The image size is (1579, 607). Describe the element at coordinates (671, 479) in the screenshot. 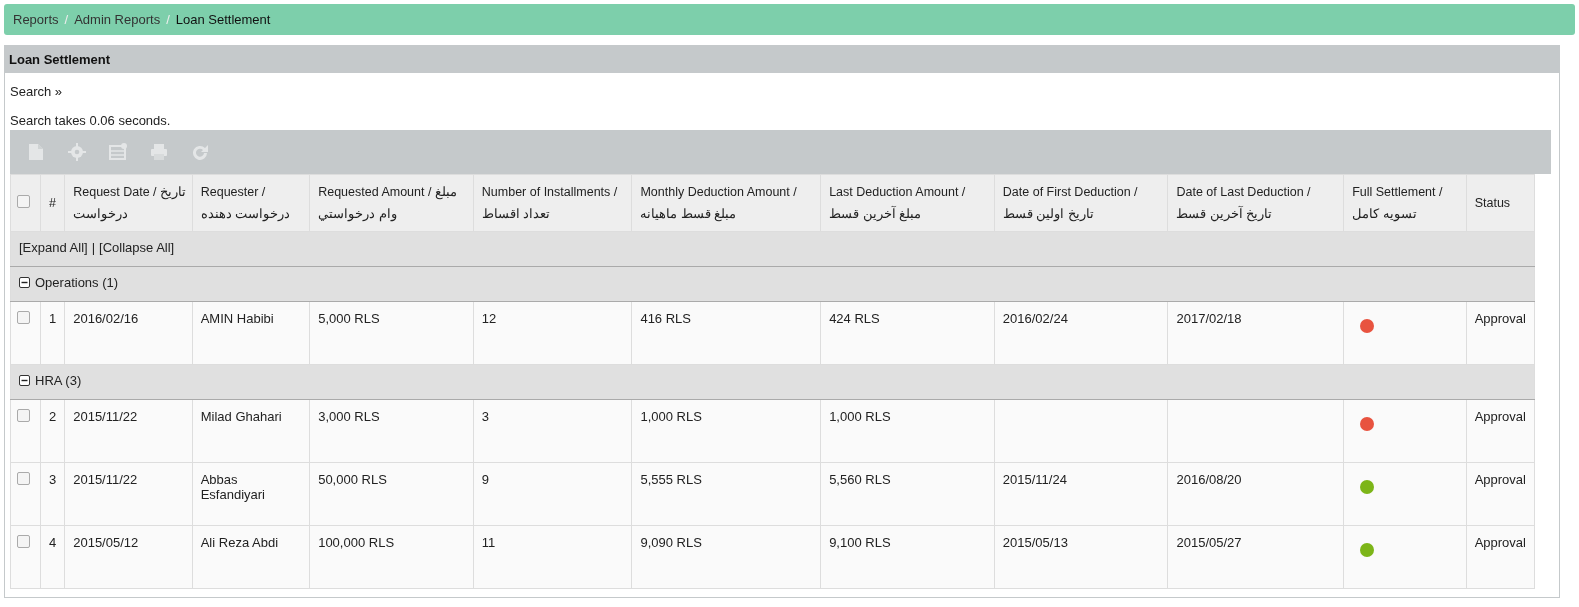

I see `table-cell: 5,555 RLS` at that location.